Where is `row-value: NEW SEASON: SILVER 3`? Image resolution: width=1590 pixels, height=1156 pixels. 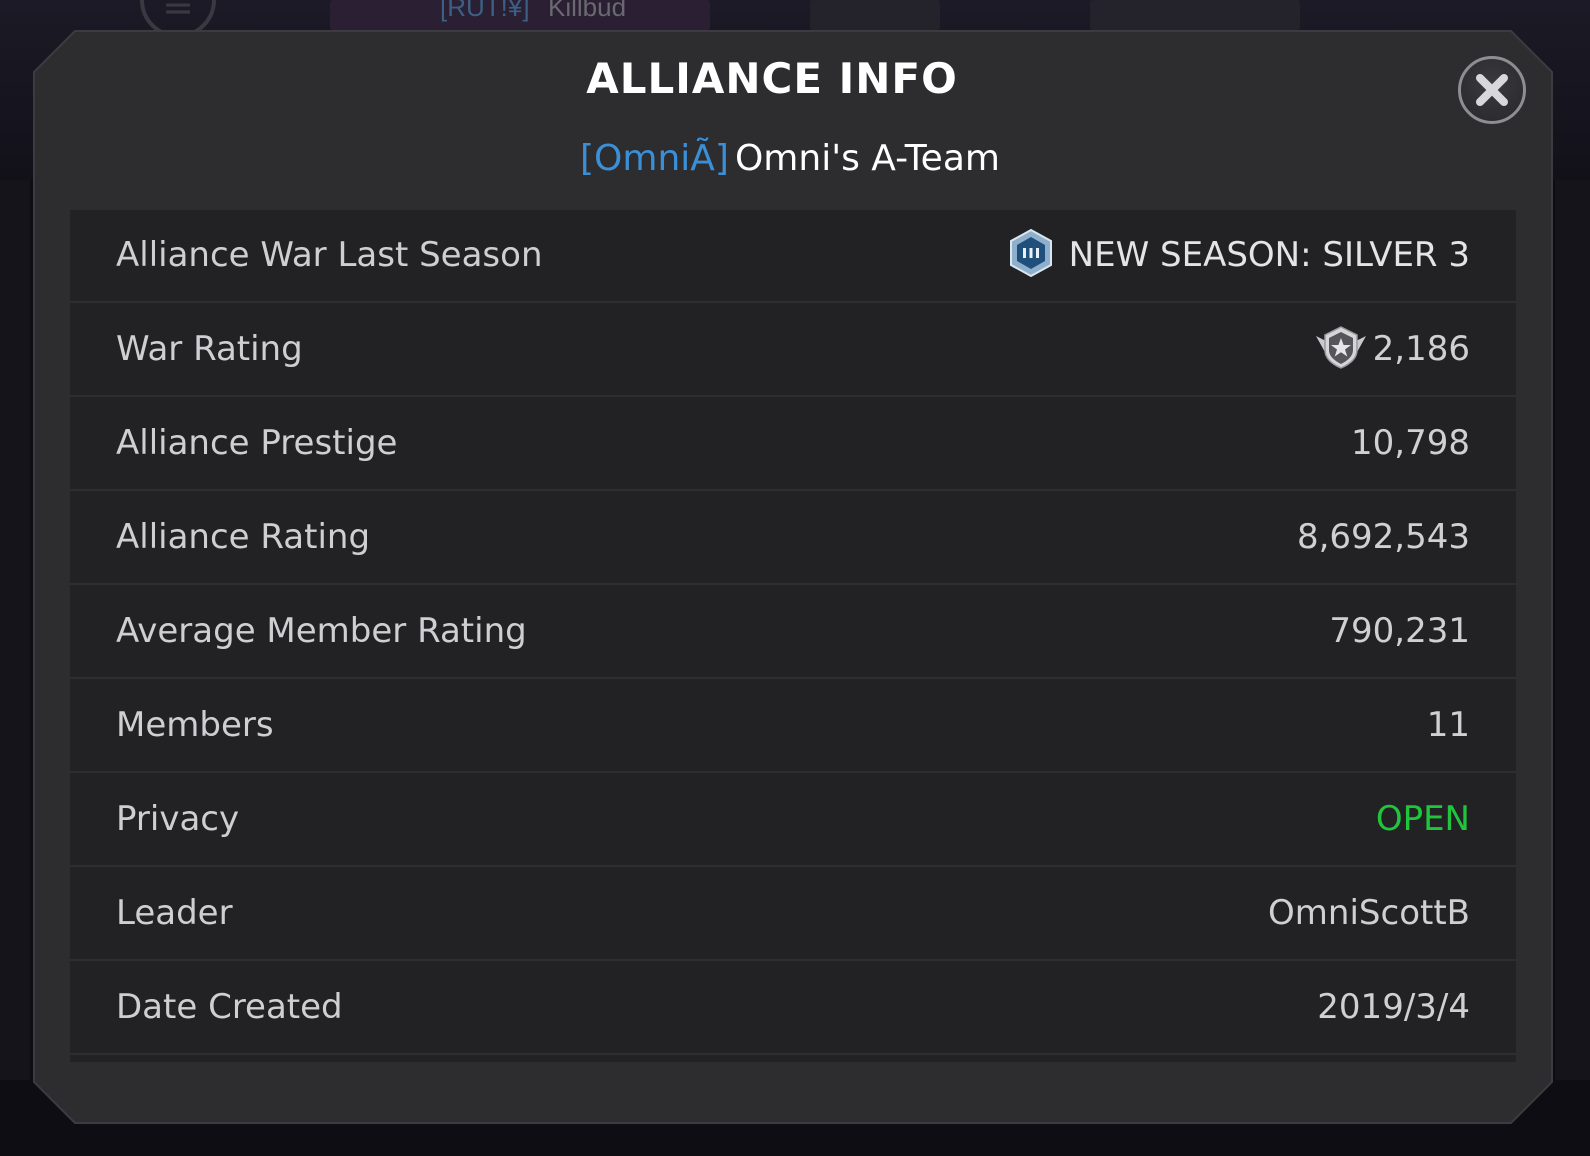
row-value: NEW SEASON: SILVER 3 is located at coordinates (1269, 255).